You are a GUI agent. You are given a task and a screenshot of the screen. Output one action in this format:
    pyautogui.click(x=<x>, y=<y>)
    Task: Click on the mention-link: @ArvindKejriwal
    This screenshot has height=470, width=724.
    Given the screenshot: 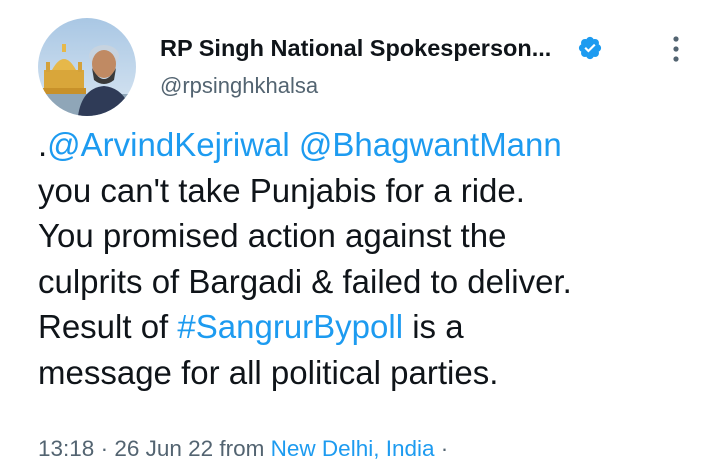 What is the action you would take?
    pyautogui.click(x=168, y=144)
    